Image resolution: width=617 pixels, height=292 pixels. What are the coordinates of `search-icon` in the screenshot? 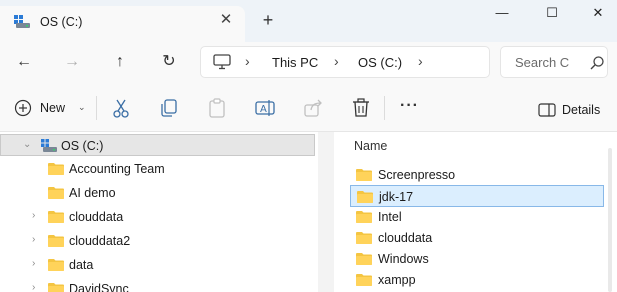 It's located at (597, 63).